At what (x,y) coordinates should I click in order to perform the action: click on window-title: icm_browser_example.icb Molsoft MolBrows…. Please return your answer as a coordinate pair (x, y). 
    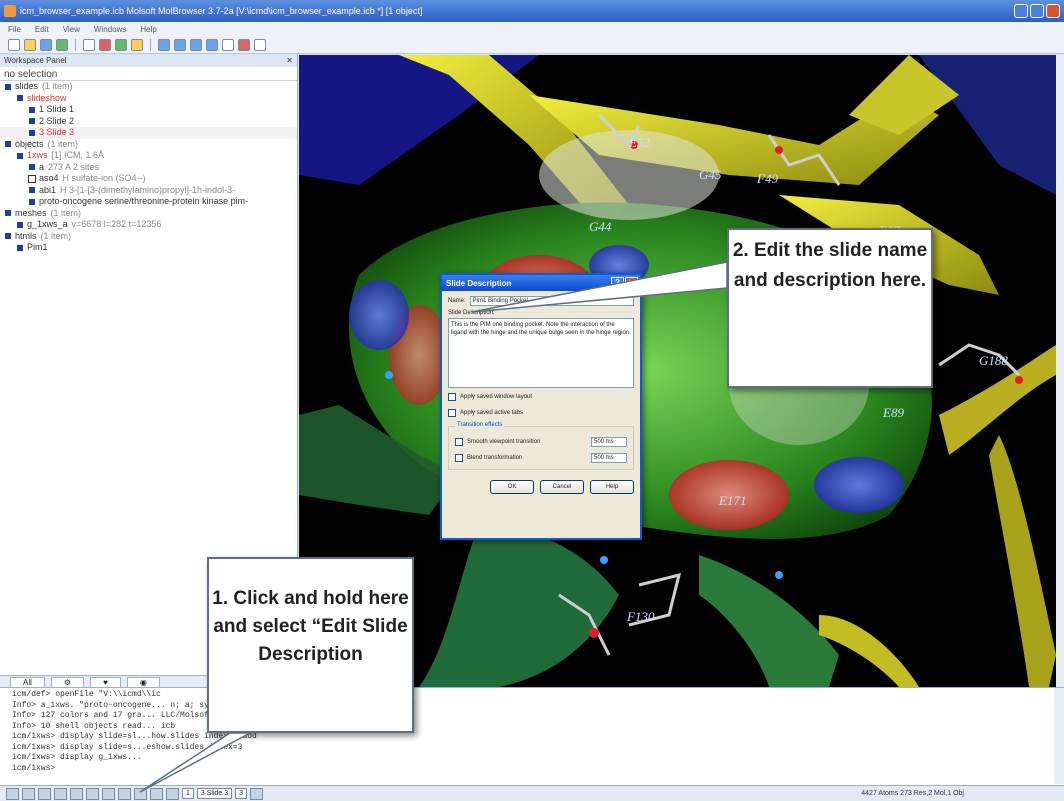
    Looking at the image, I should click on (221, 11).